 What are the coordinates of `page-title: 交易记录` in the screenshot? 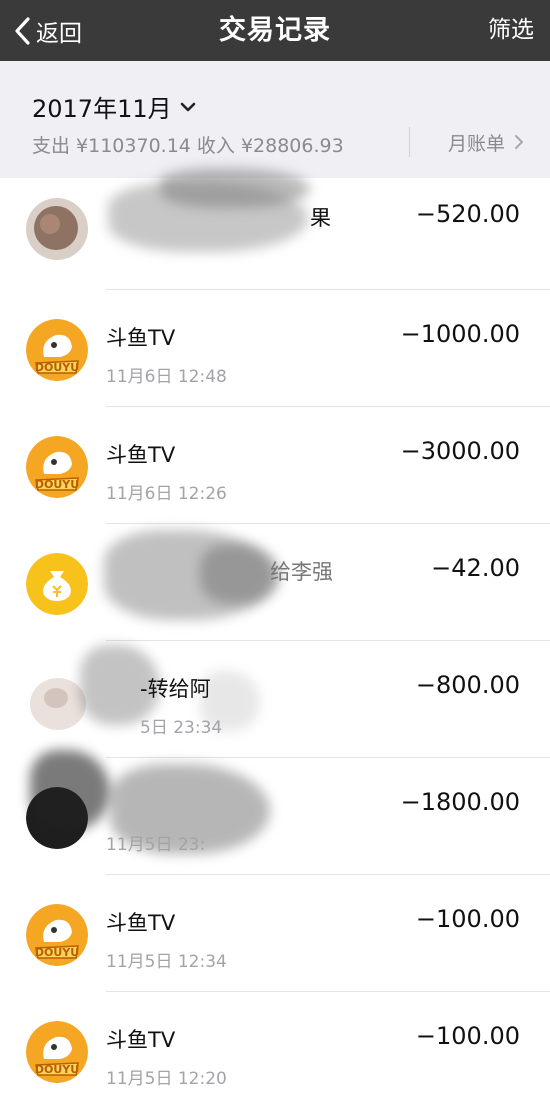 It's located at (275, 30).